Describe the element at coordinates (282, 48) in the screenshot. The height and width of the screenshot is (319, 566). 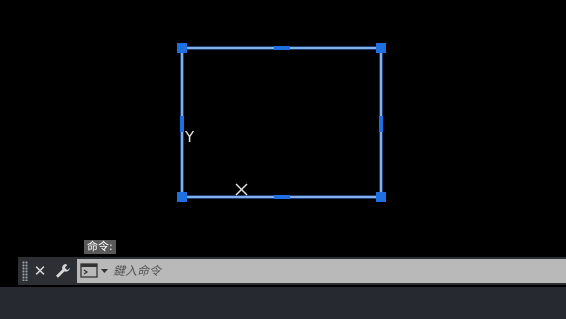
I see `midpoint-grip-top` at that location.